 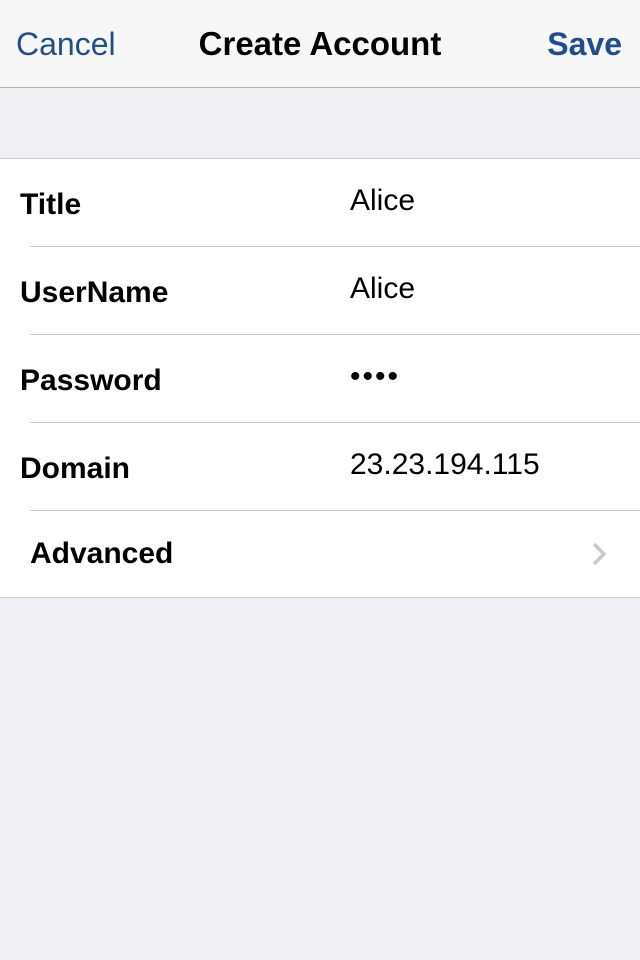 What do you see at coordinates (66, 44) in the screenshot?
I see `cancel-button: Cancel` at bounding box center [66, 44].